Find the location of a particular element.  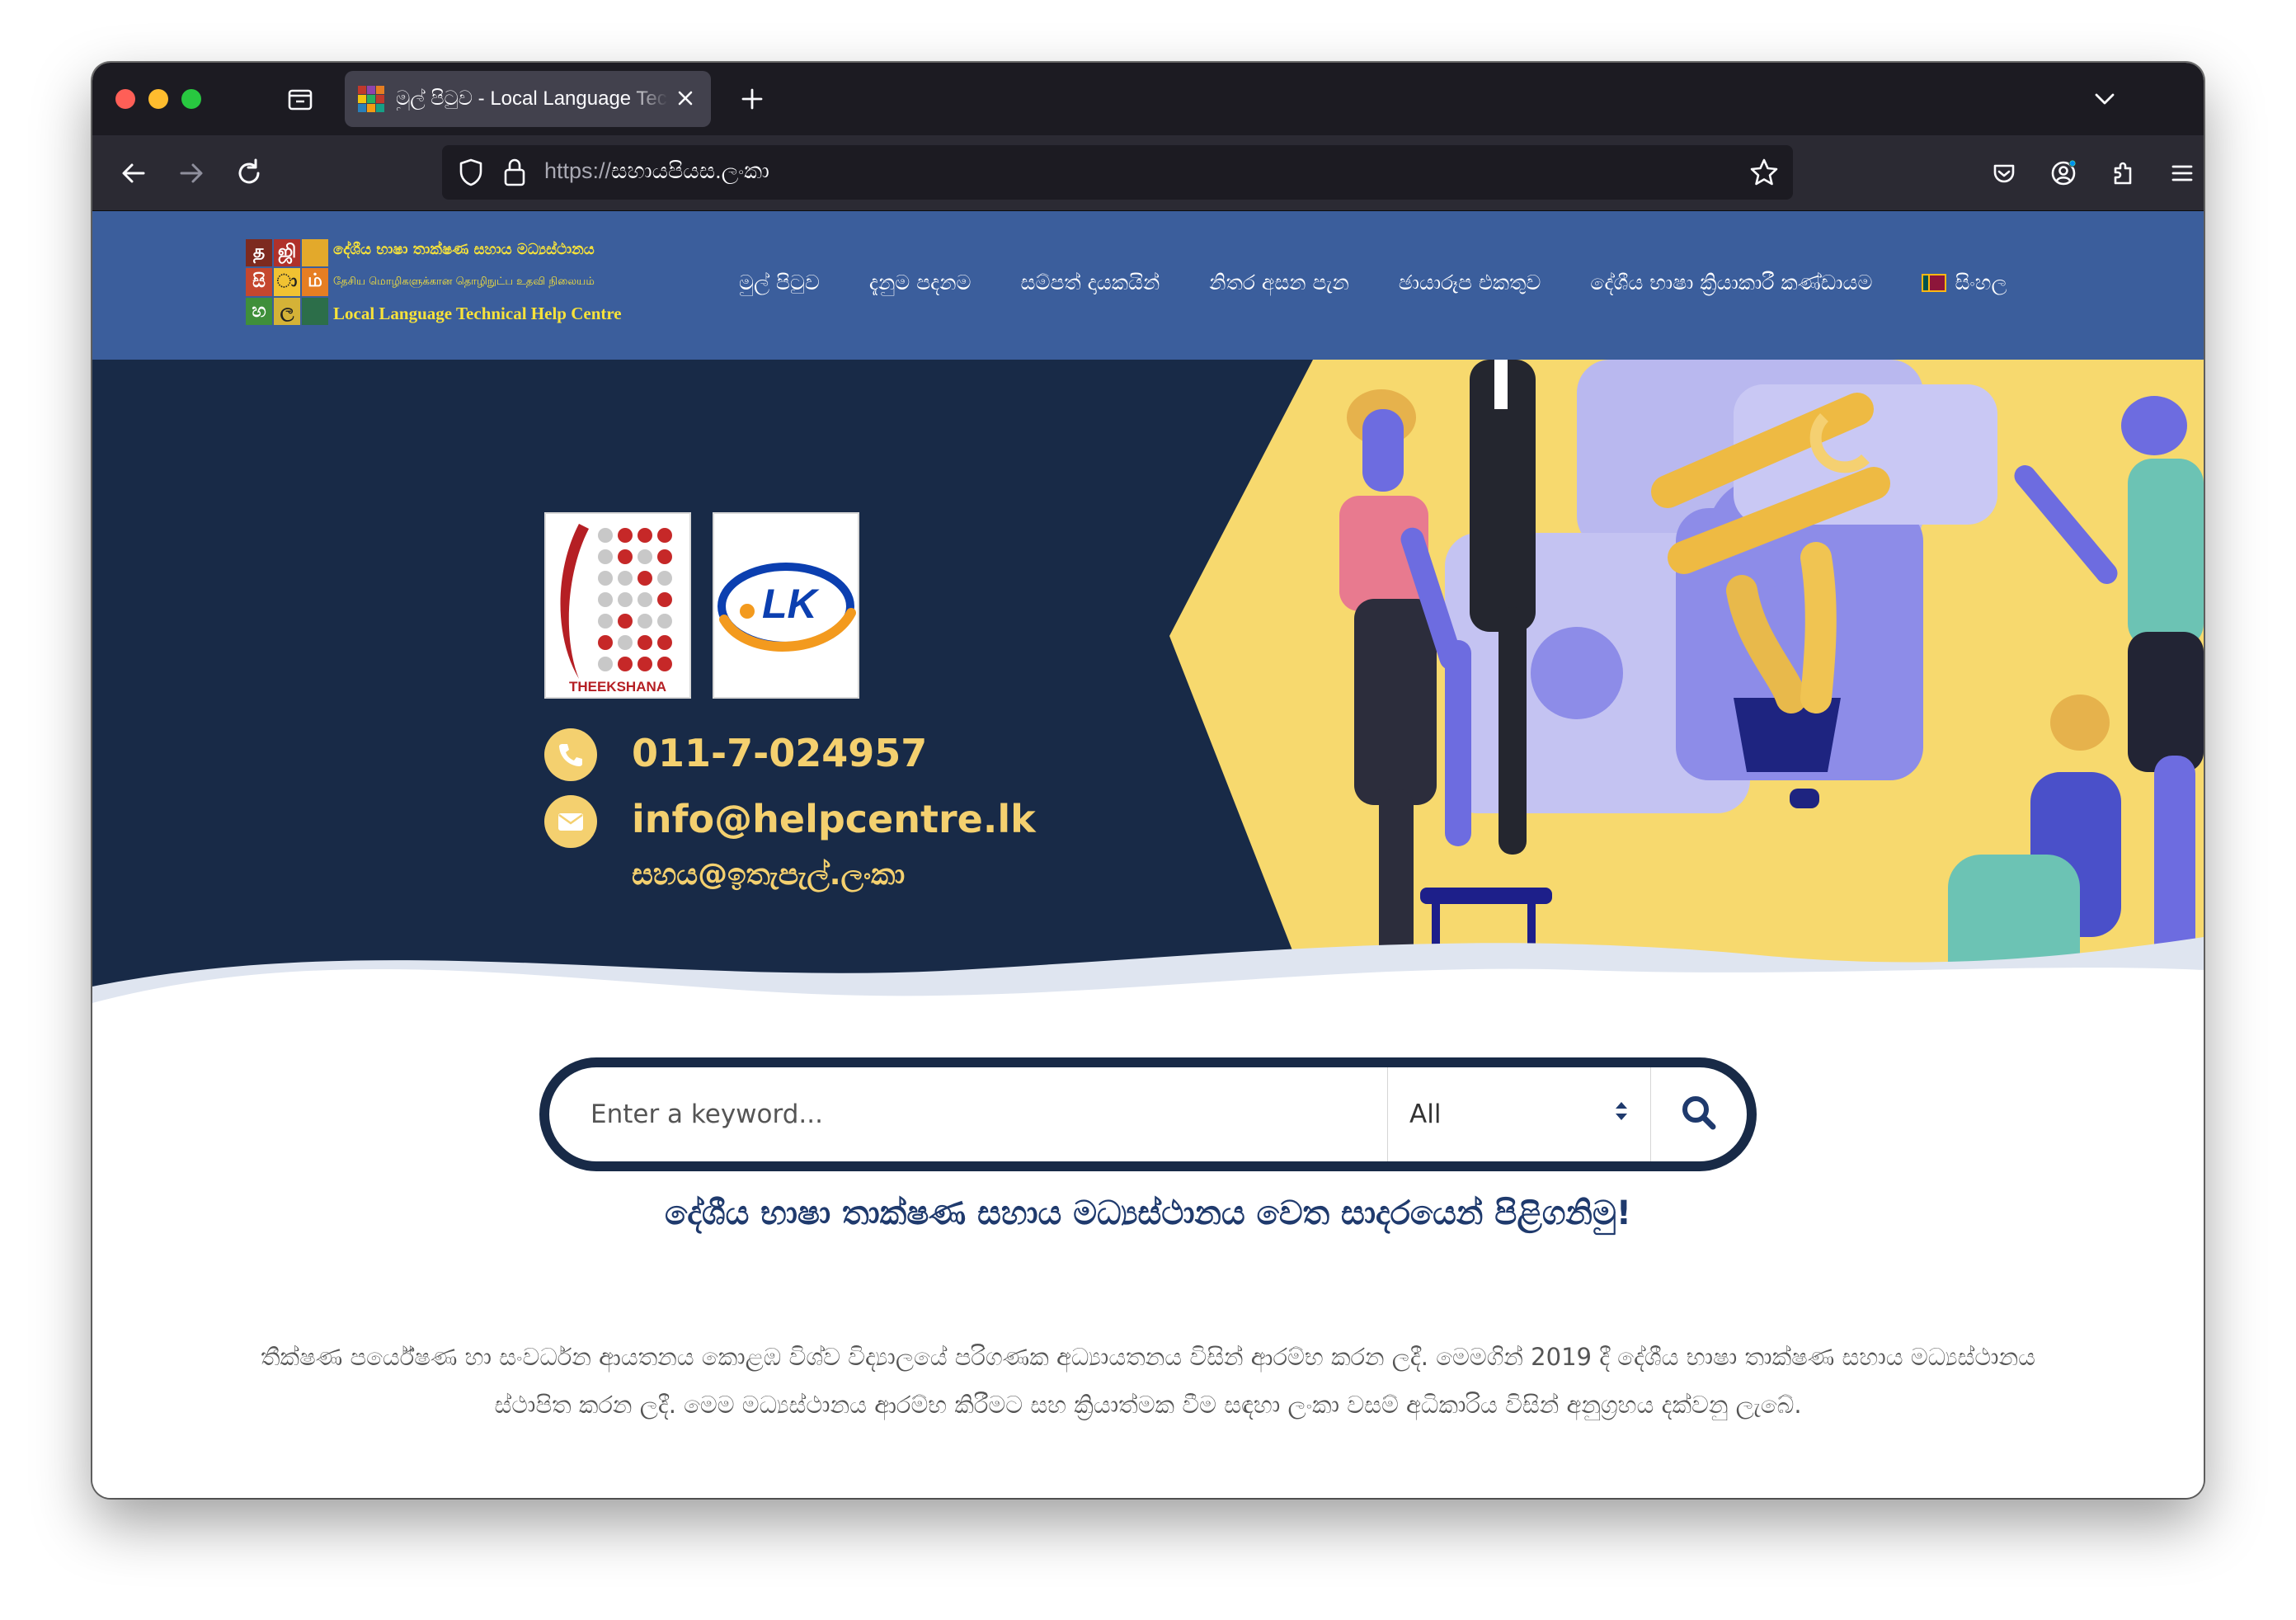

nav-item-home: මුල් පිටුව is located at coordinates (779, 283).